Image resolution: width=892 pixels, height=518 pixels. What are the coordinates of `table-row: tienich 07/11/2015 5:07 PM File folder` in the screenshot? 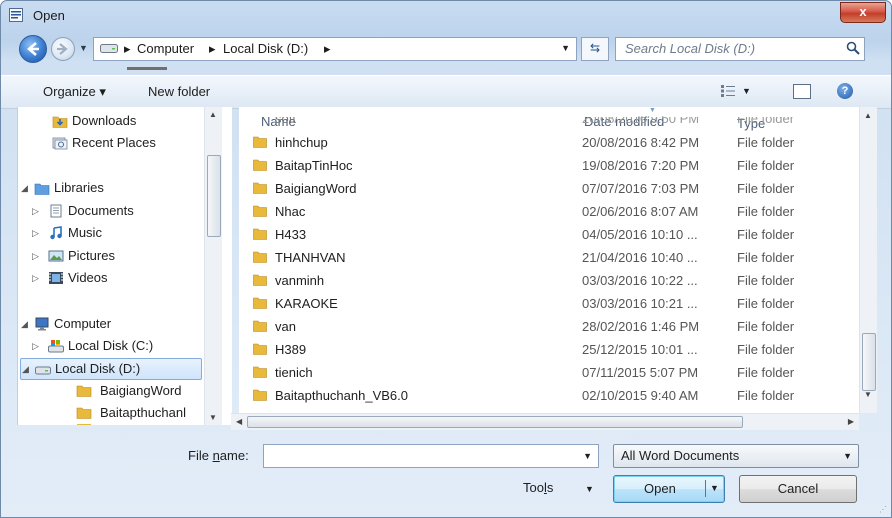 It's located at (549, 372).